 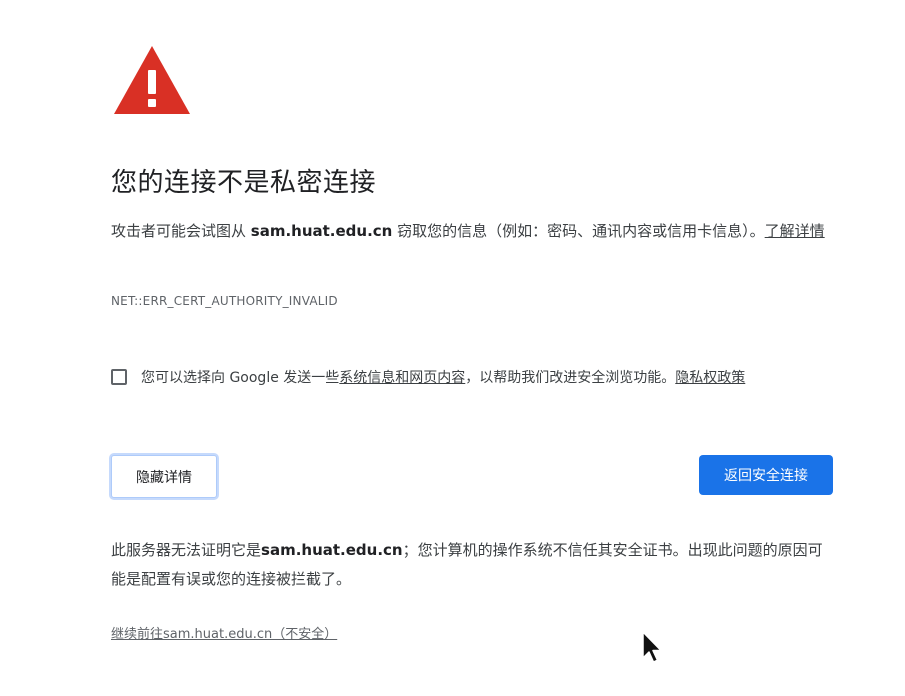 What do you see at coordinates (570, 378) in the screenshot?
I see `optin-suffix: ，以帮助我们改进安全浏览功能。` at bounding box center [570, 378].